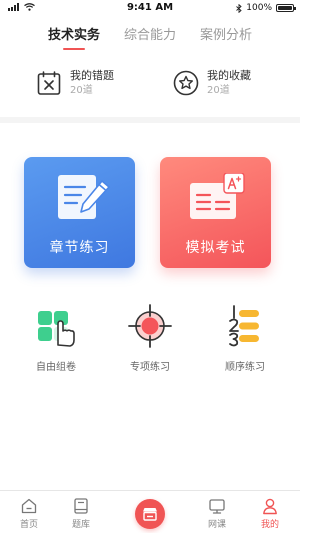 The image size is (320, 533). Describe the element at coordinates (74, 37) in the screenshot. I see `tab-technical-practice: 技术实务` at that location.